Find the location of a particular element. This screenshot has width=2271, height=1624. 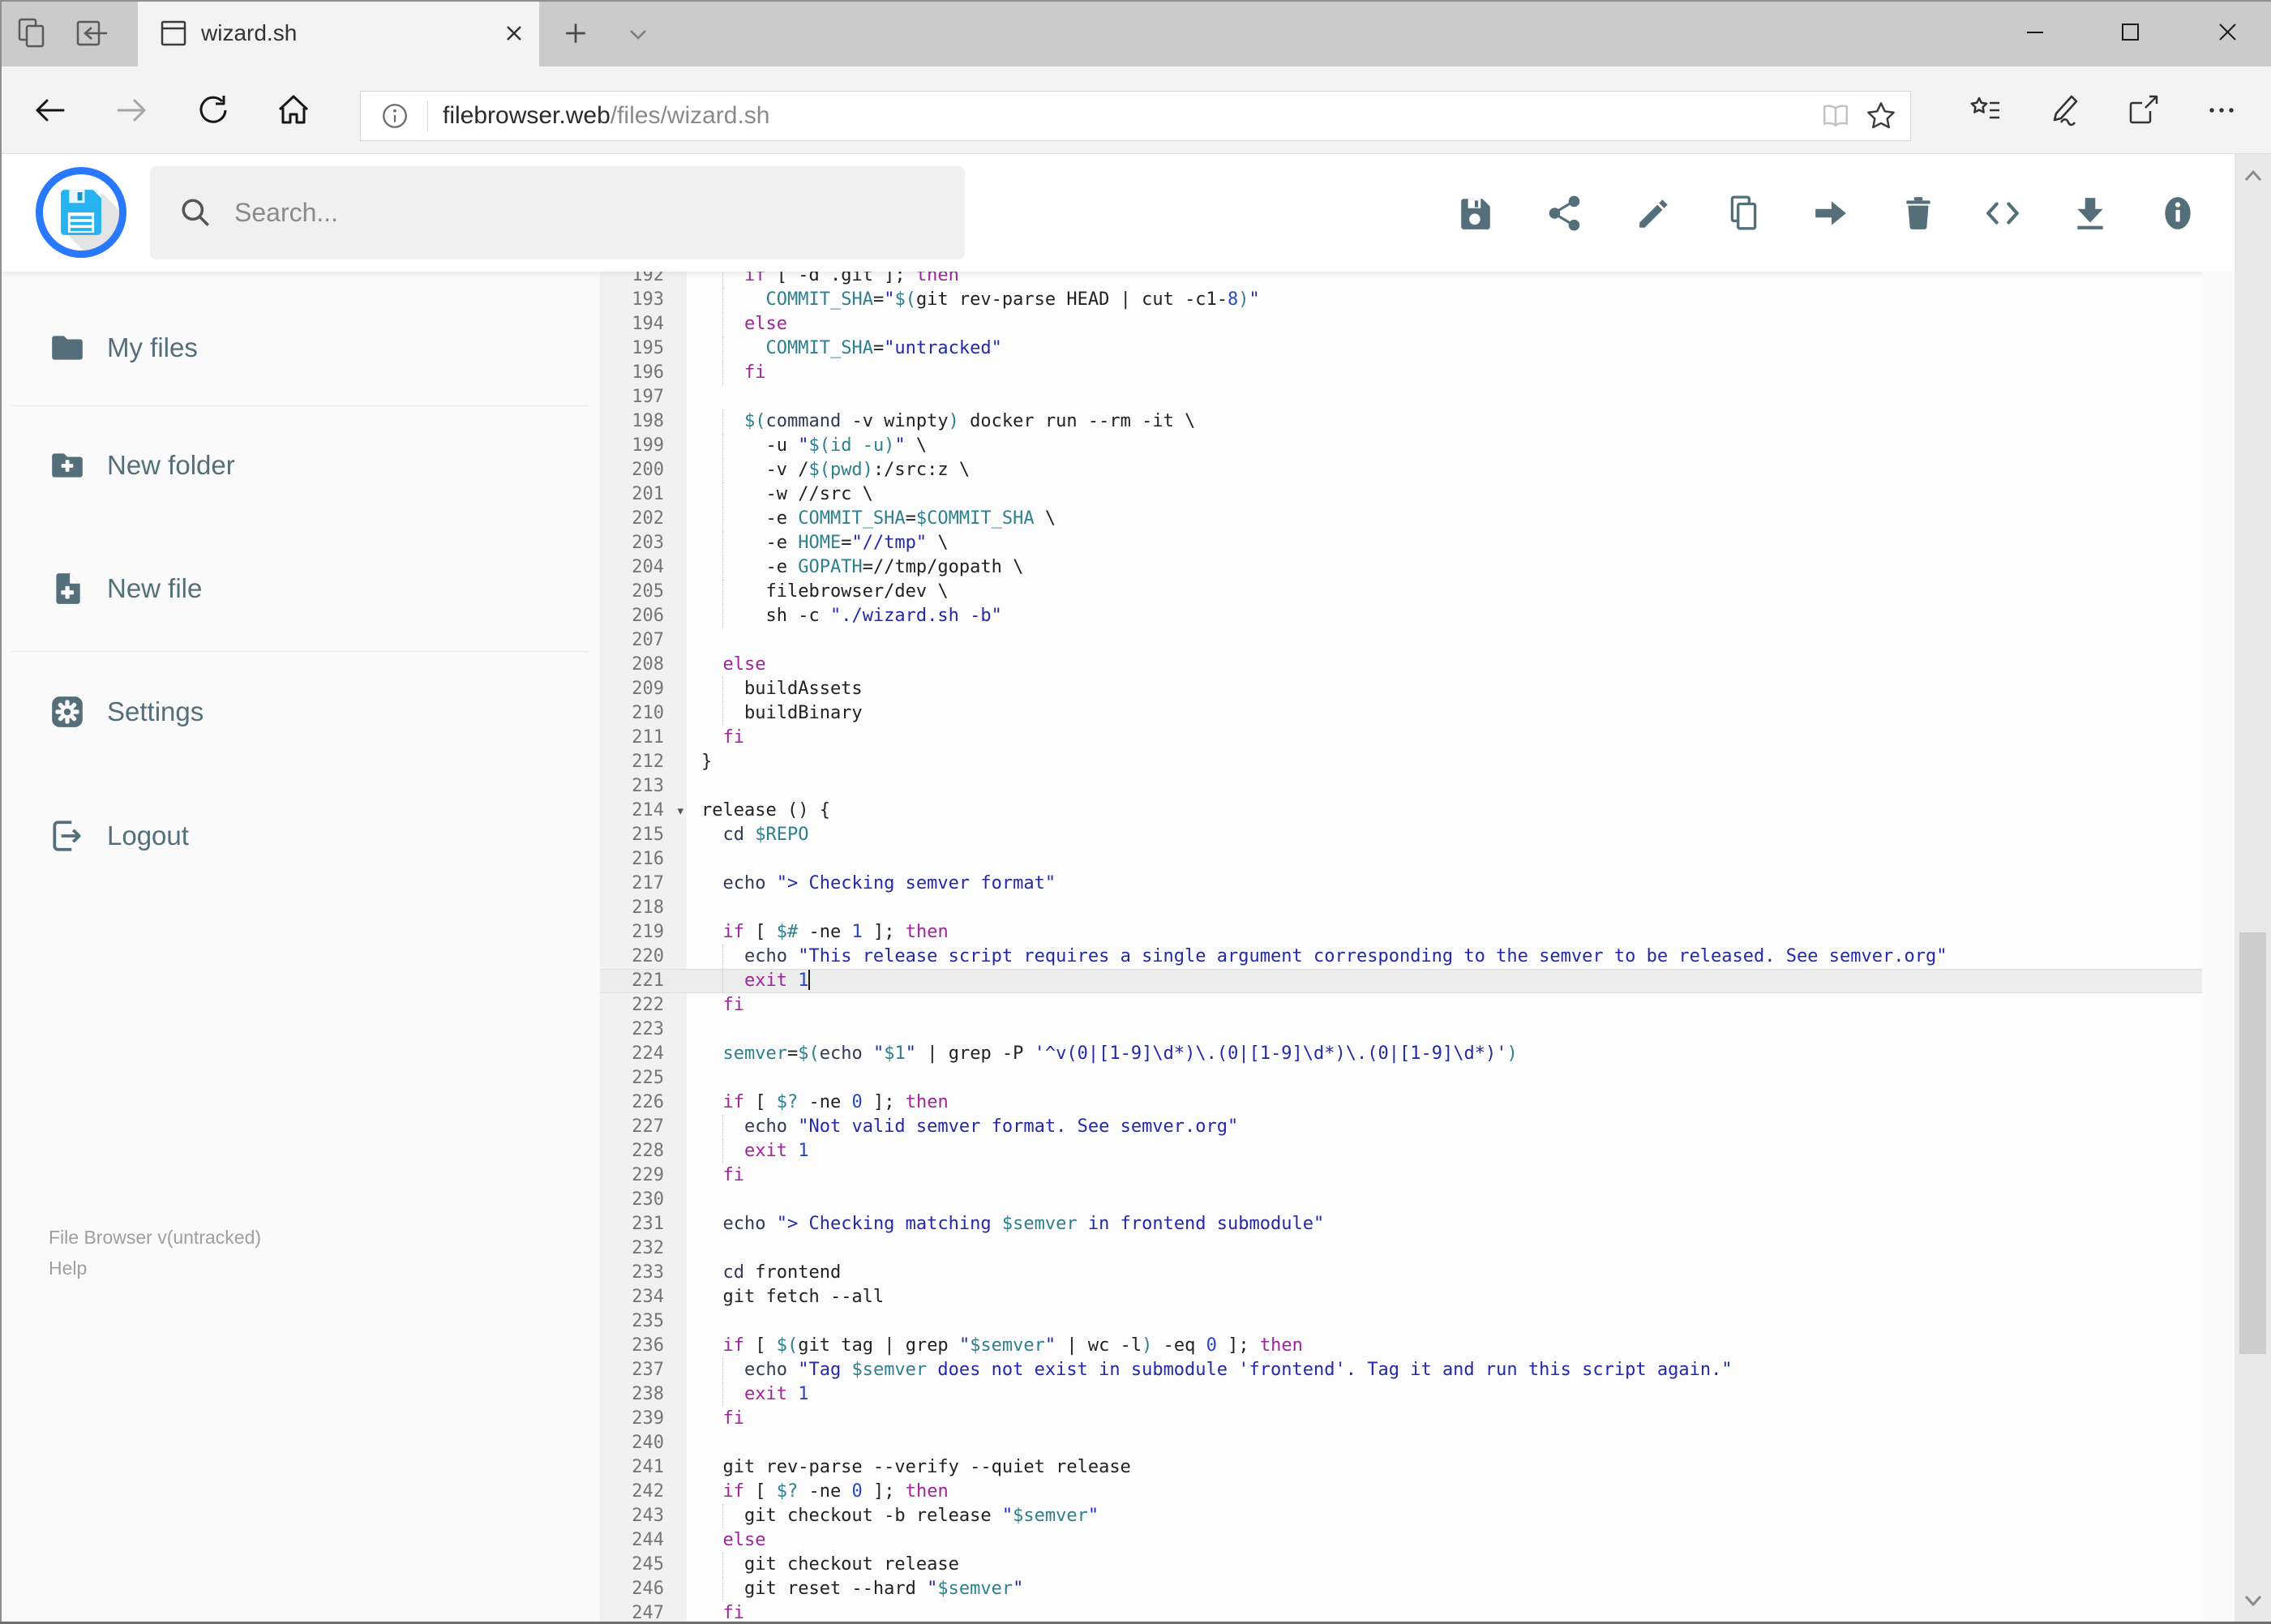

save-icon is located at coordinates (1475, 214).